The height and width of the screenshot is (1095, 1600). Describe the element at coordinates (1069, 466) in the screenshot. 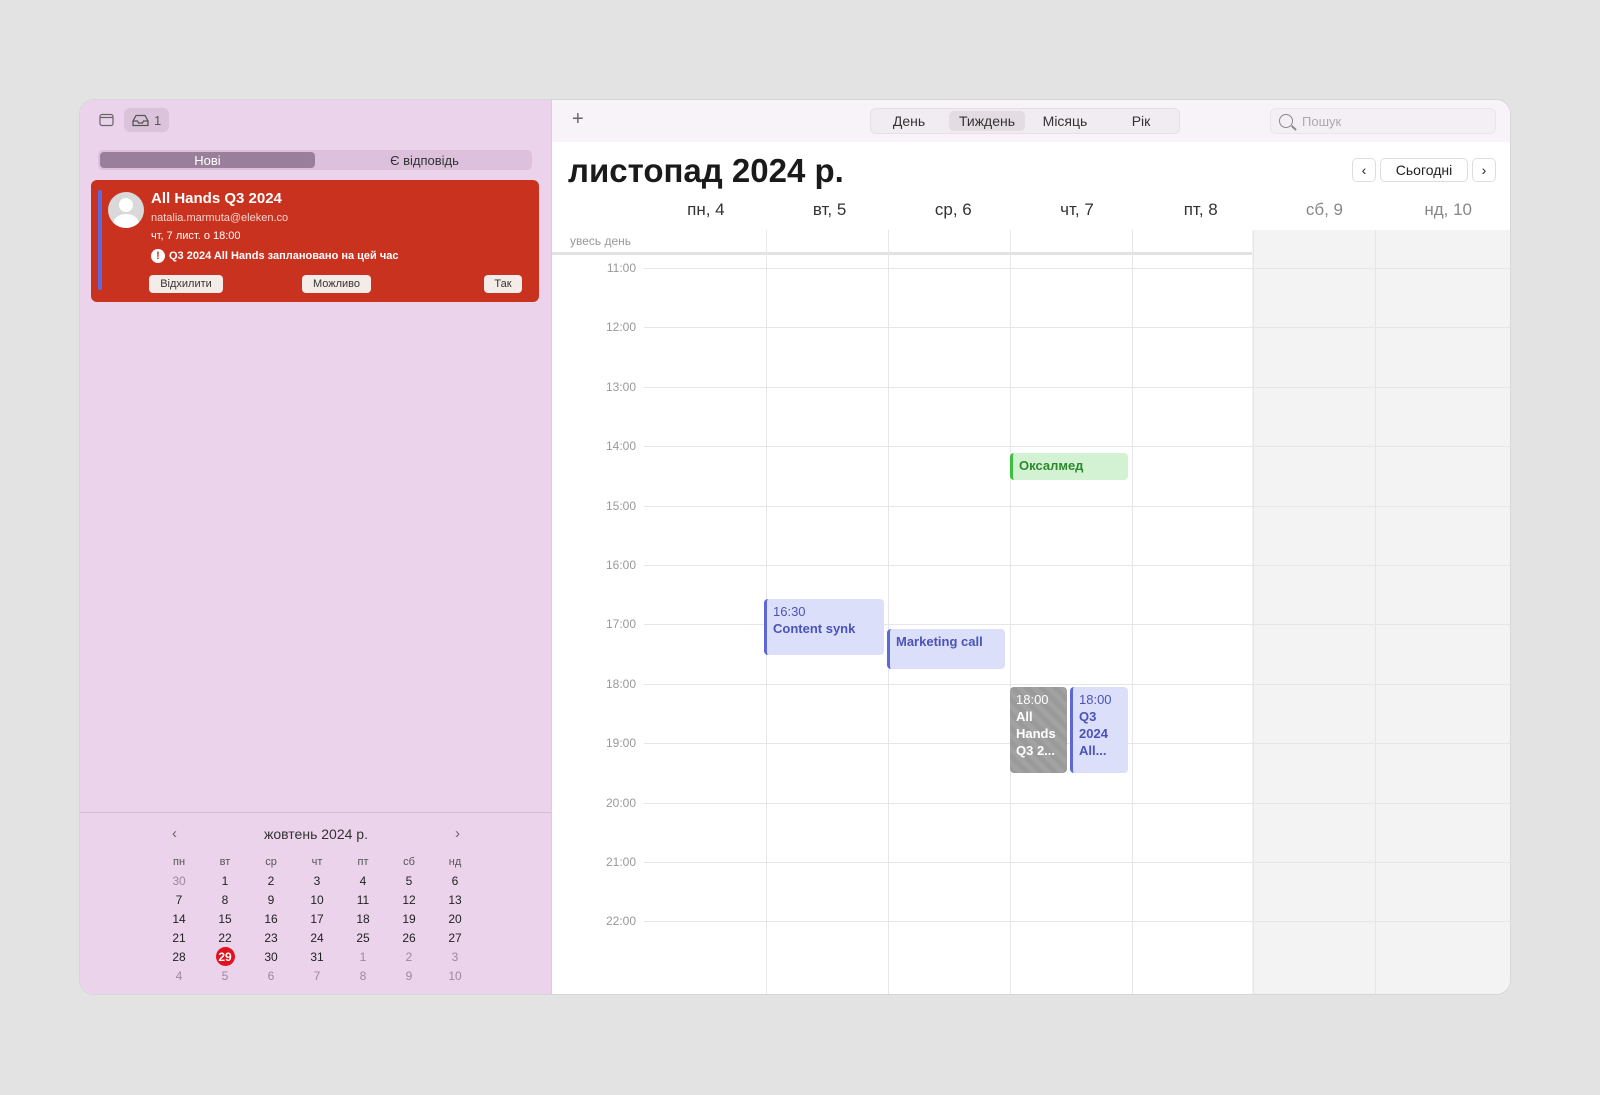

I see `event-oksalmed: Оксалмед` at that location.